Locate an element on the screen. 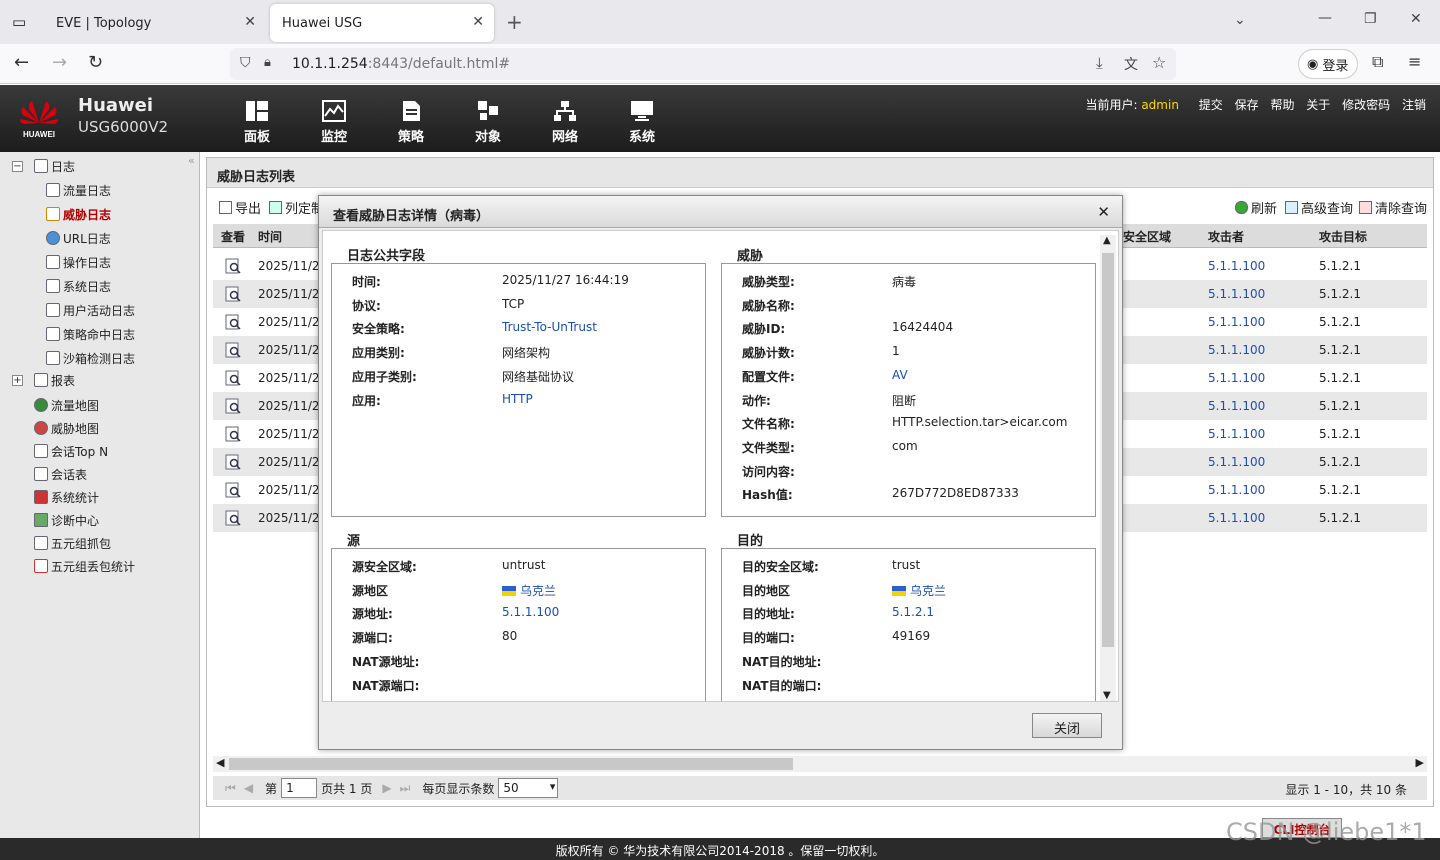 The height and width of the screenshot is (860, 1440). page-input: 1 is located at coordinates (299, 788).